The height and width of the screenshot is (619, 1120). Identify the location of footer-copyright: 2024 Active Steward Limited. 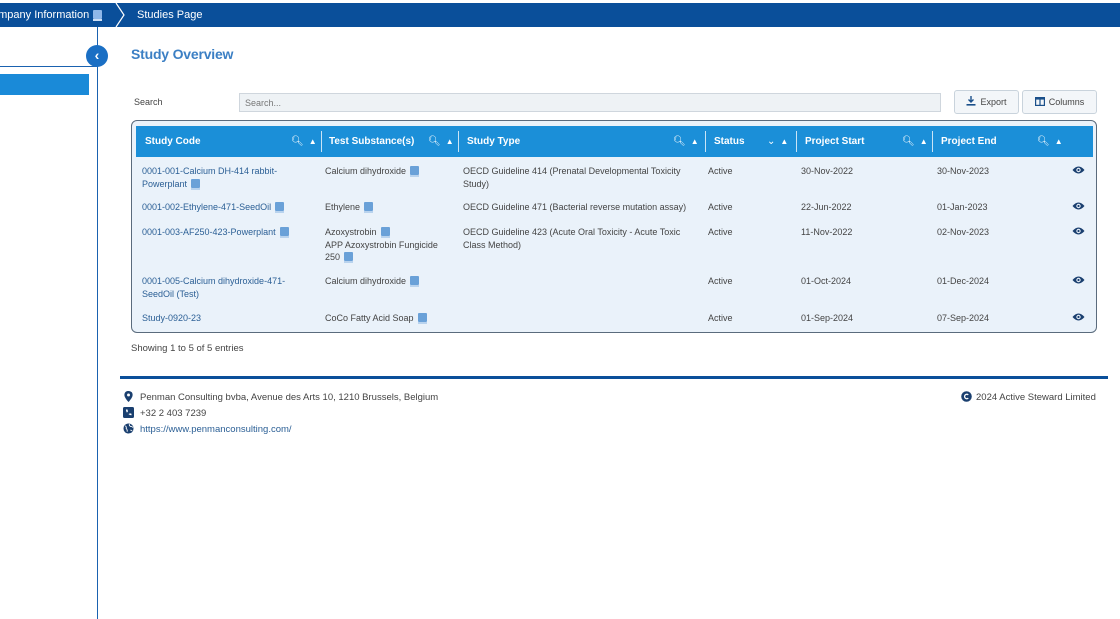
(1028, 397).